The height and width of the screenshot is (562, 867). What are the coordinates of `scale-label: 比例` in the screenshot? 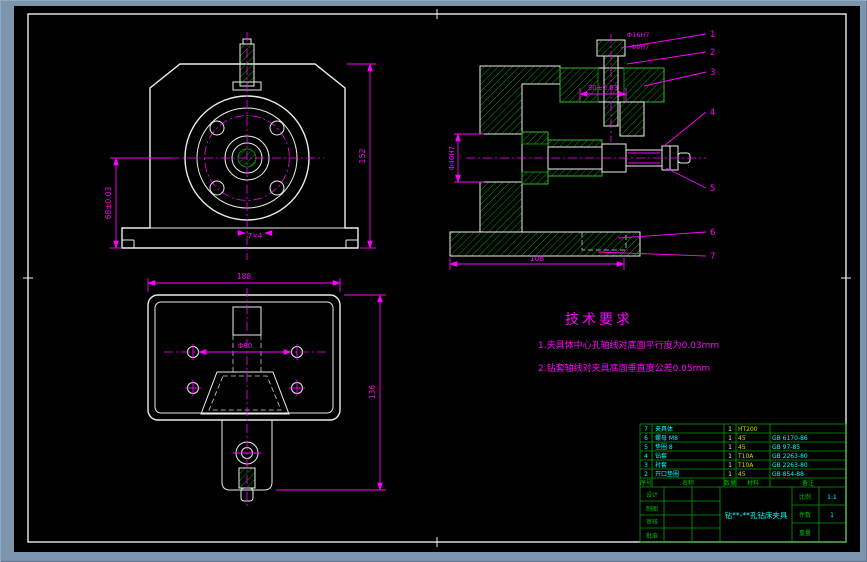 It's located at (805, 497).